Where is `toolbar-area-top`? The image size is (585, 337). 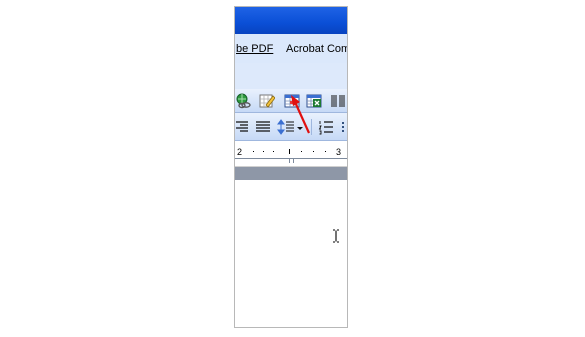 toolbar-area-top is located at coordinates (291, 76).